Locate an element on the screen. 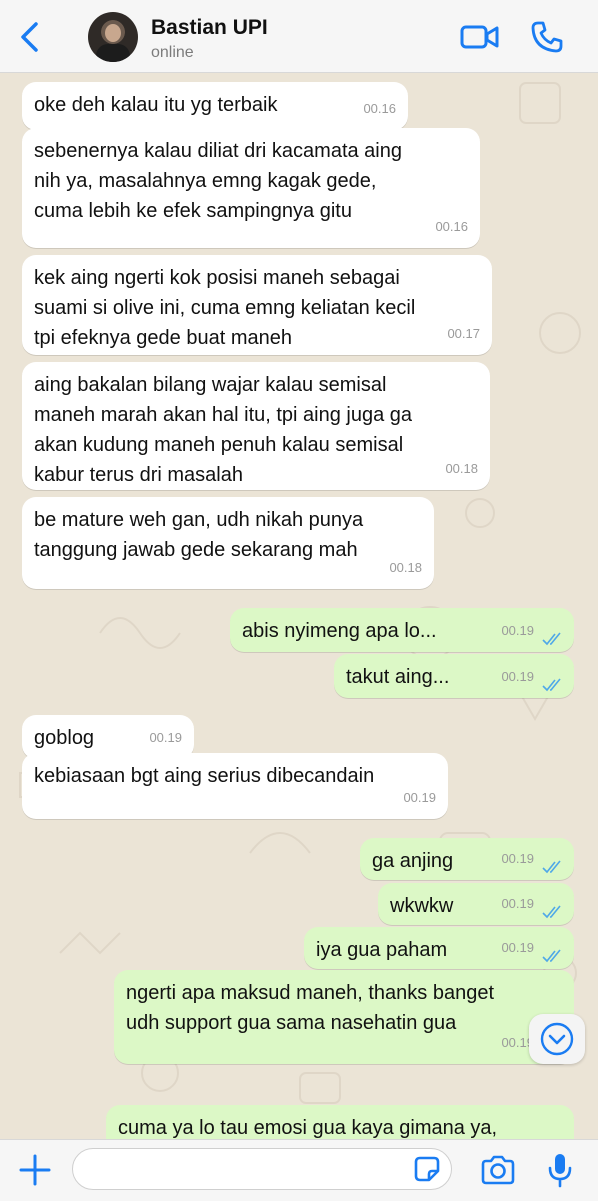 This screenshot has width=598, height=1201. message-input is located at coordinates (262, 1169).